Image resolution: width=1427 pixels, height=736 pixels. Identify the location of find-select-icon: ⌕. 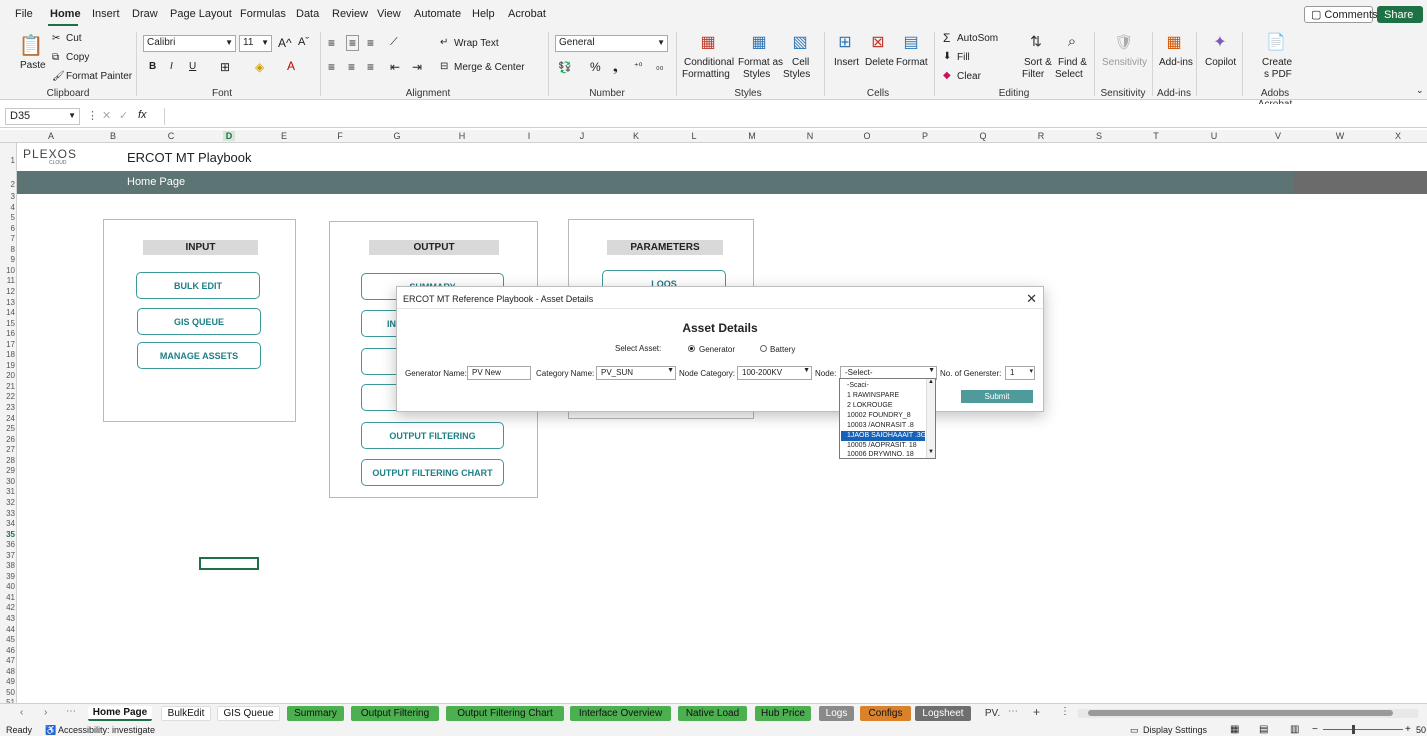
(1072, 41).